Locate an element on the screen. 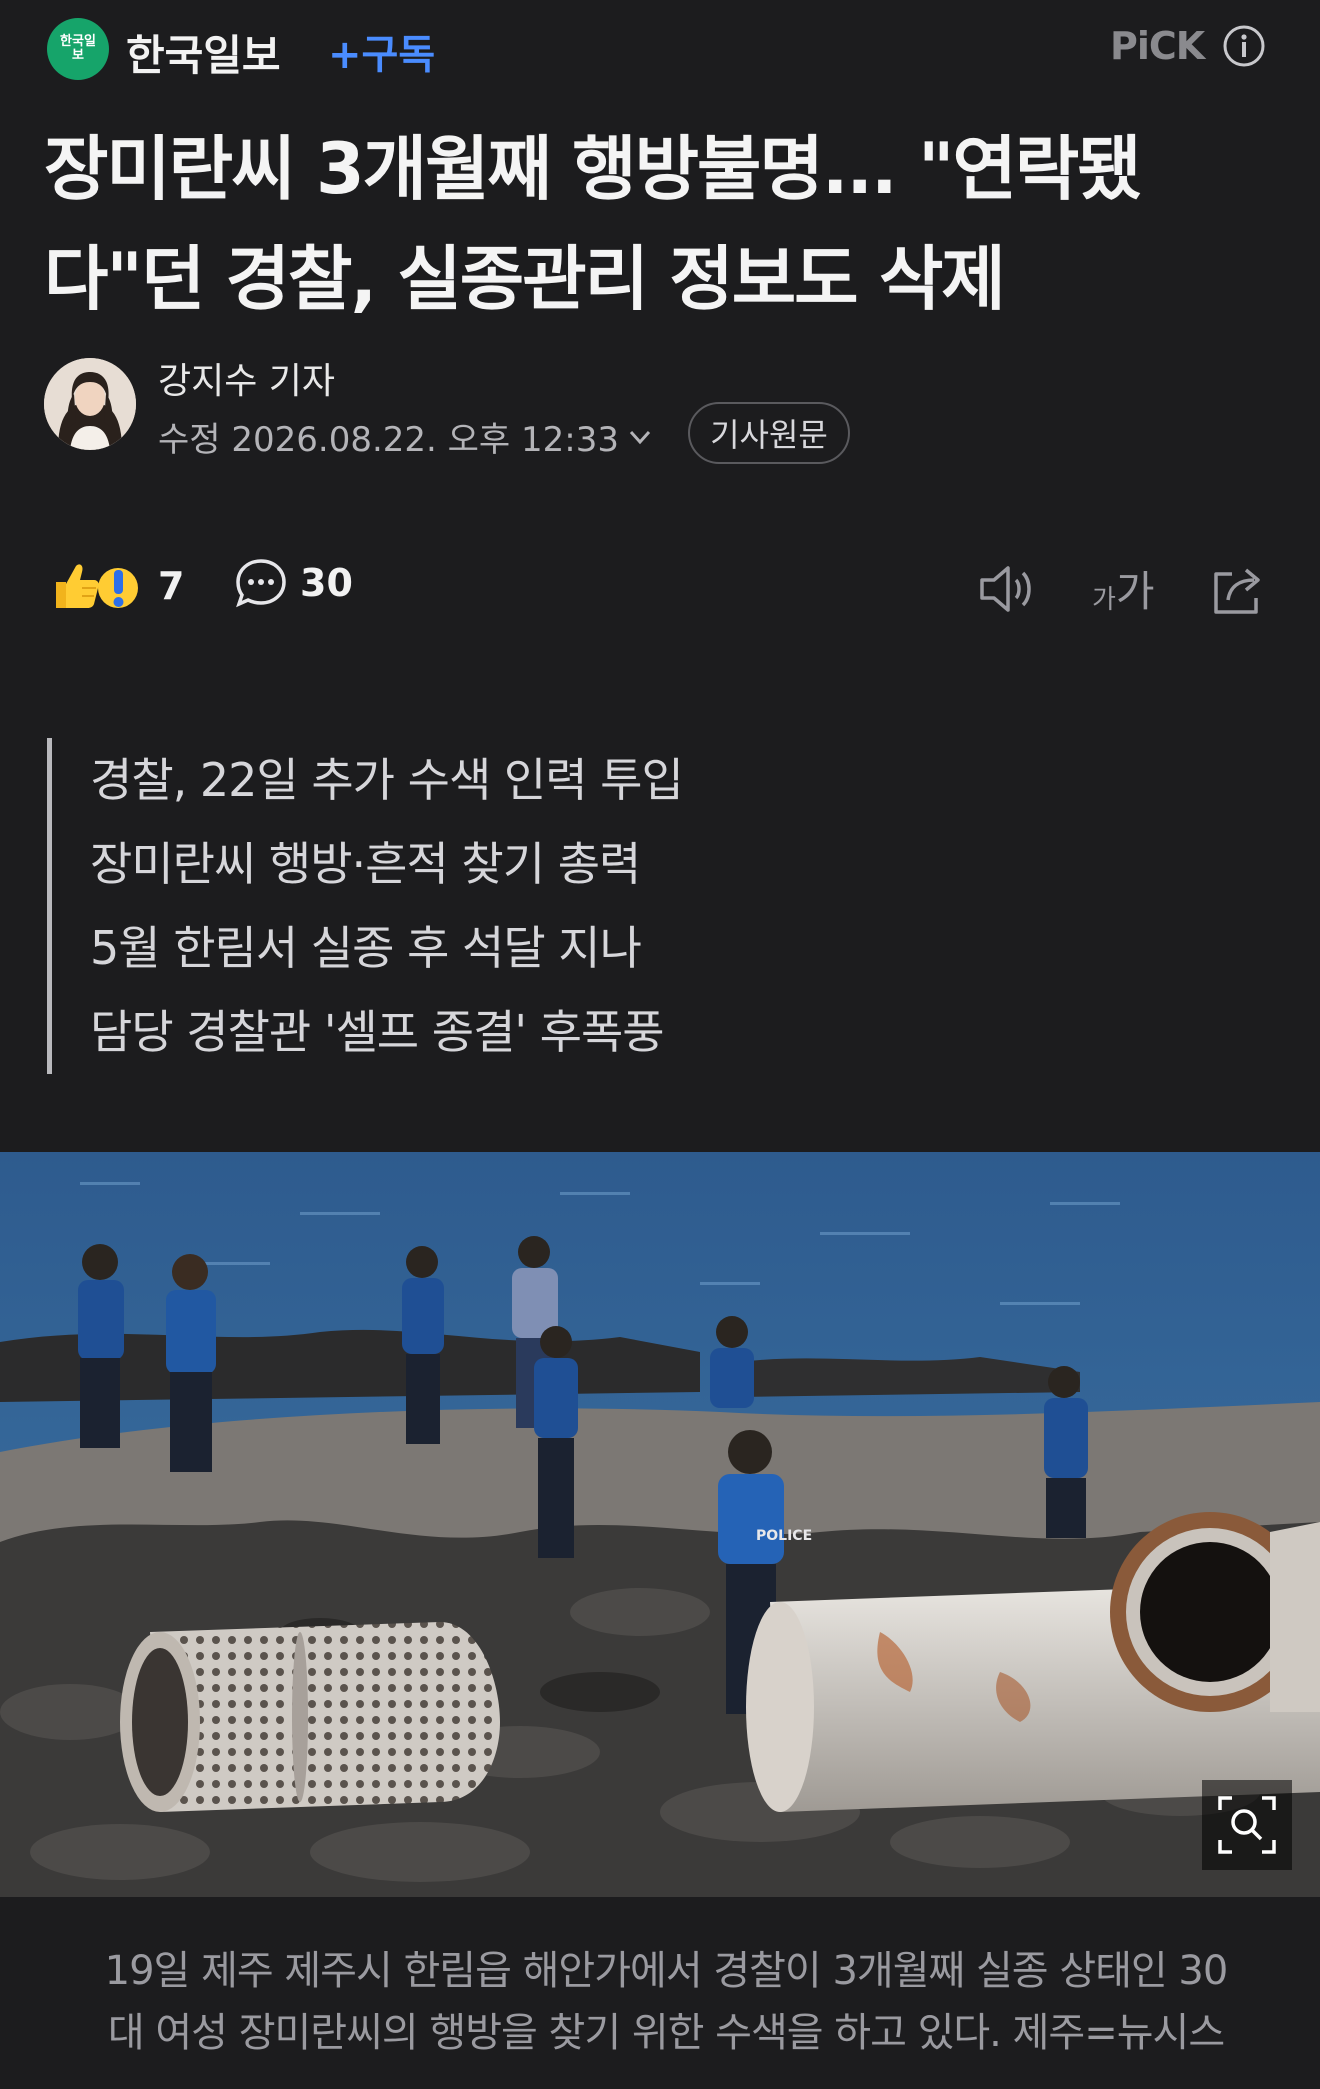 Image resolution: width=1320 pixels, height=2089 pixels. police-vest-text: POLICE is located at coordinates (784, 1536).